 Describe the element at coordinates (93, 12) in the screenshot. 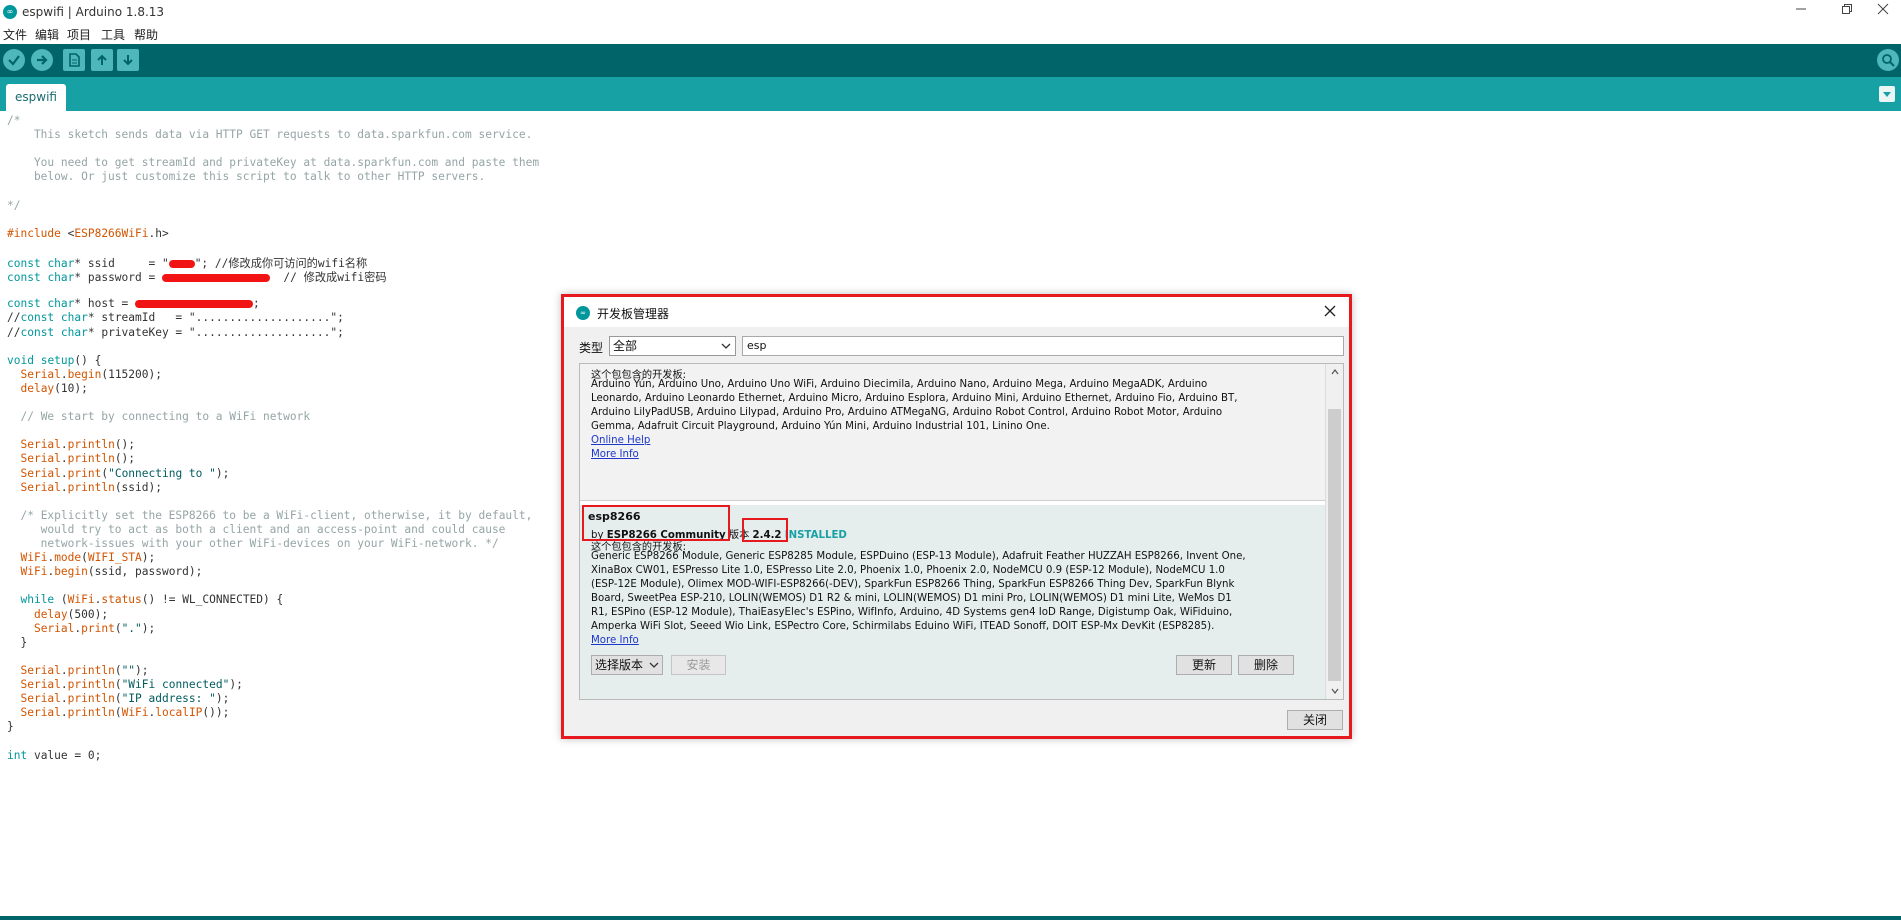

I see `window-title: espwifi | Arduino 1.8.13` at that location.